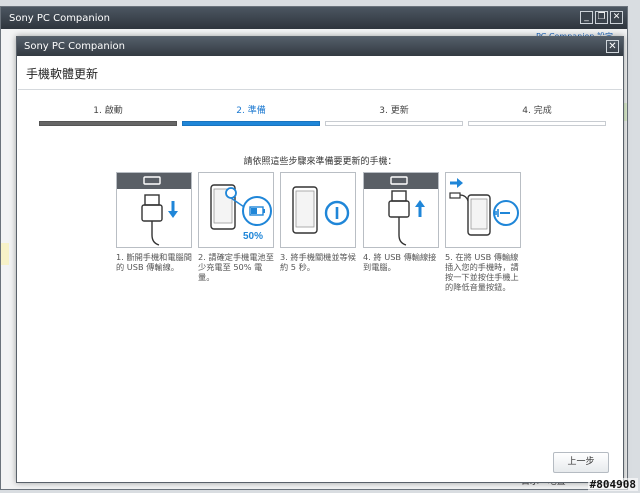  What do you see at coordinates (612, 46) in the screenshot?
I see `dialog-close-icon: ✕` at bounding box center [612, 46].